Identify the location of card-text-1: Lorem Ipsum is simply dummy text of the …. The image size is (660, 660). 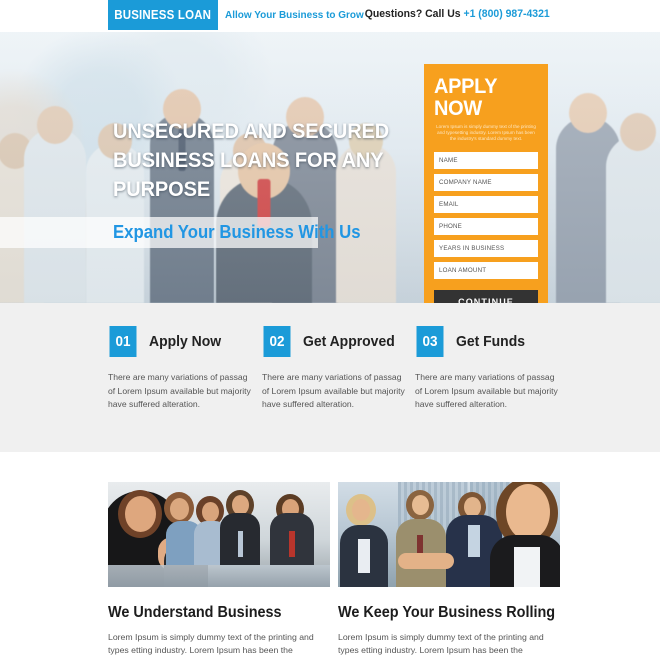
(211, 646).